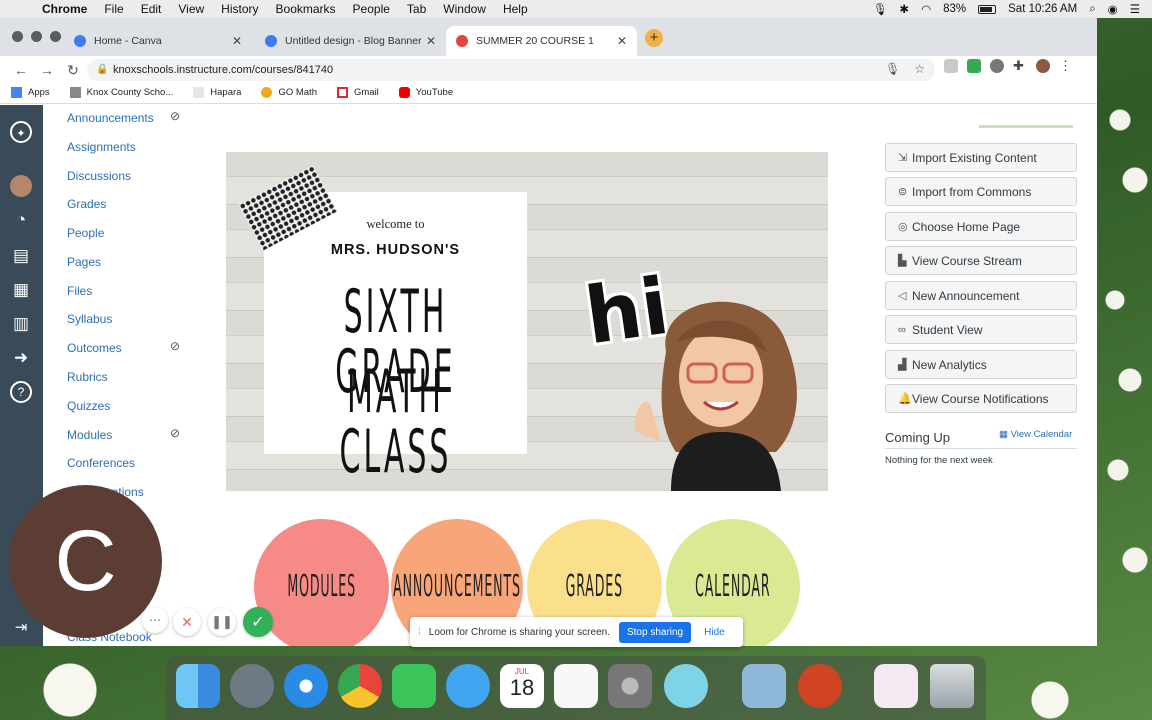  What do you see at coordinates (981, 398) in the screenshot?
I see `view-course-notifications-button: 🔔 View Course Notifications` at bounding box center [981, 398].